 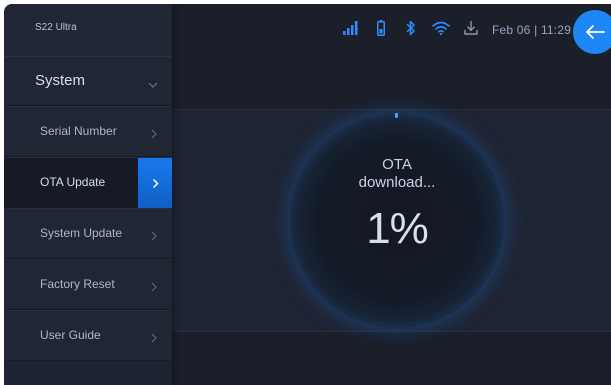 I want to click on sidebar-item-user-guide: User Guide, so click(x=88, y=335).